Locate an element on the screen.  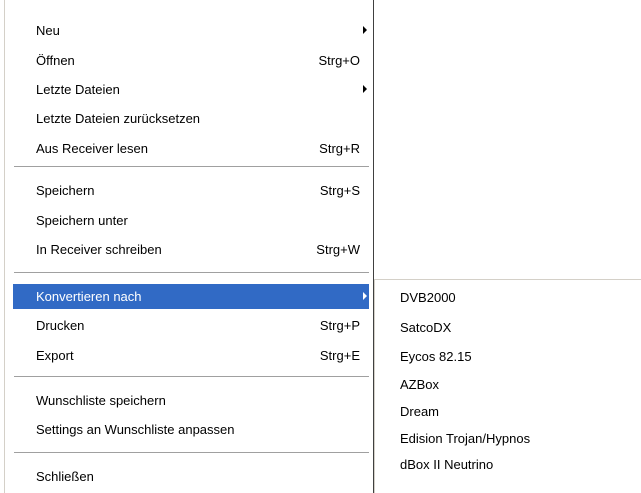
menu-item-settings-an-wunschliste-anpassen: Settings an Wunschliste anpassen is located at coordinates (189, 430).